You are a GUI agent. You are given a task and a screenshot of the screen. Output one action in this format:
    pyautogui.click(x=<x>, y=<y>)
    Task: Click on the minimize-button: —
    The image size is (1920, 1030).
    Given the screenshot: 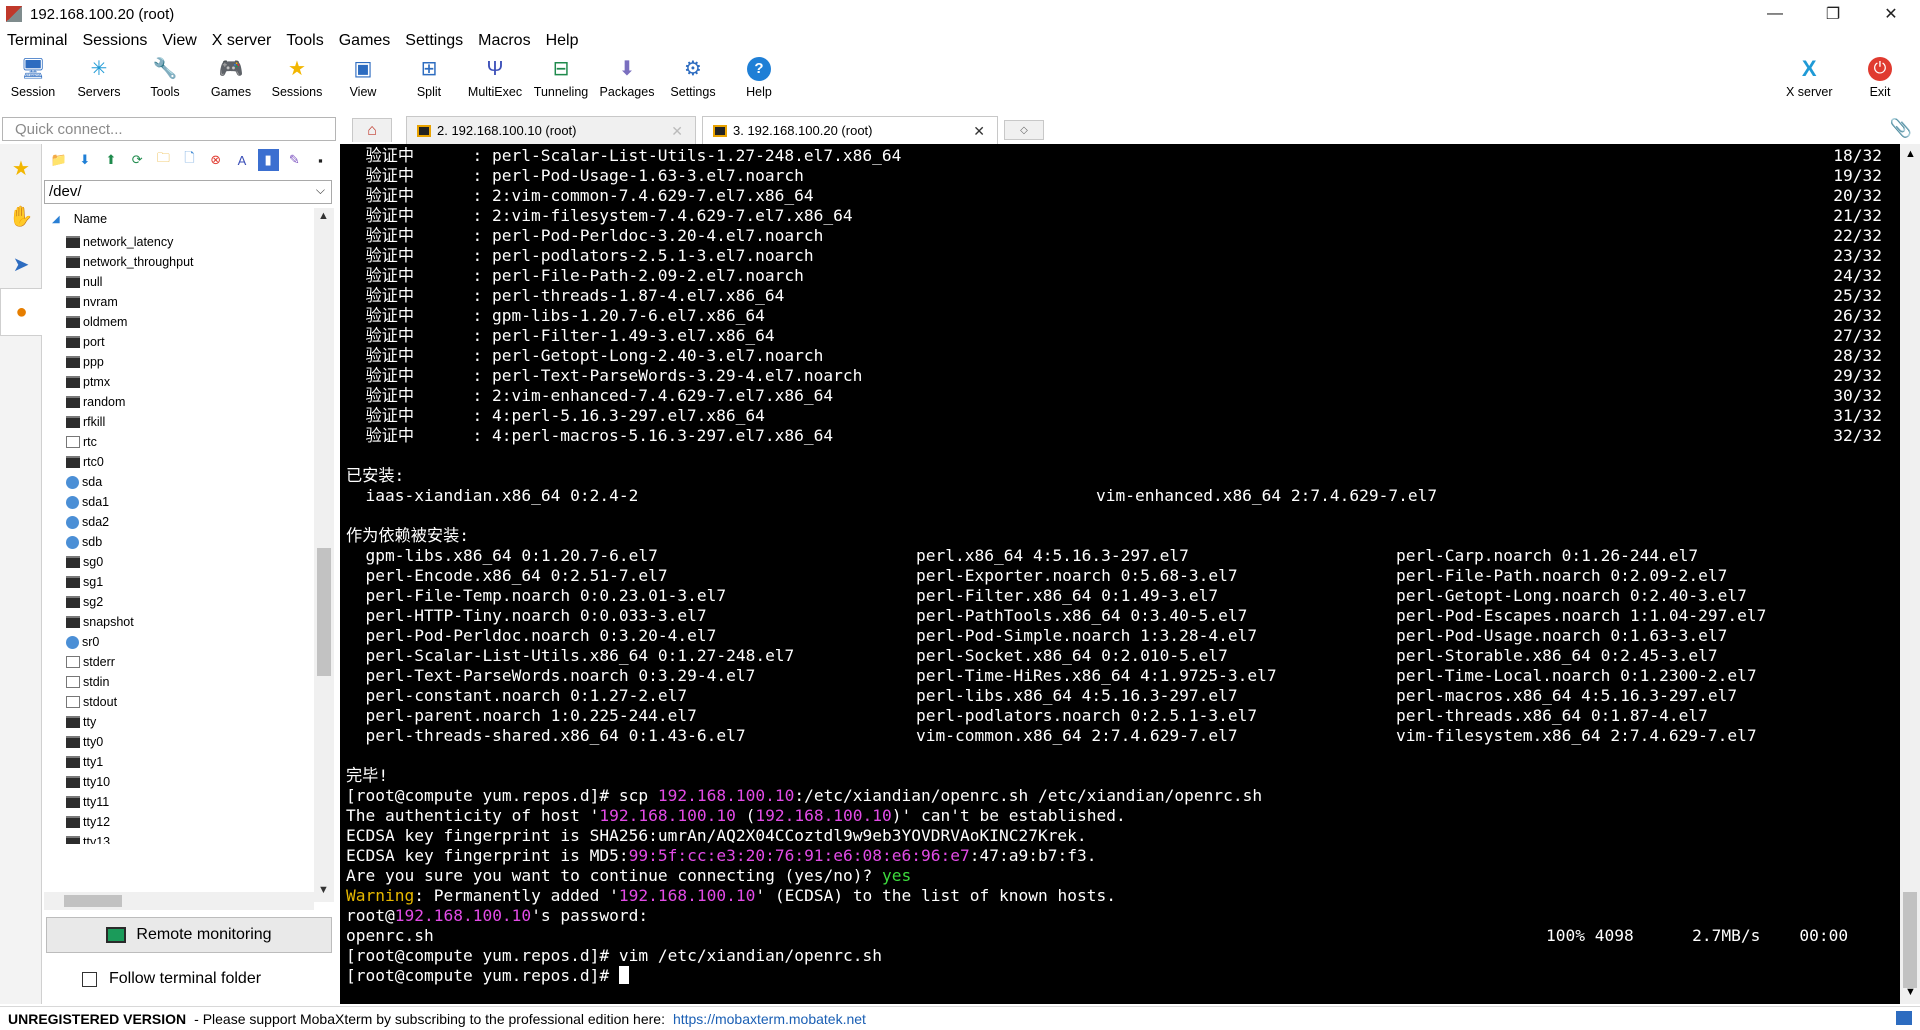 What is the action you would take?
    pyautogui.click(x=1775, y=14)
    